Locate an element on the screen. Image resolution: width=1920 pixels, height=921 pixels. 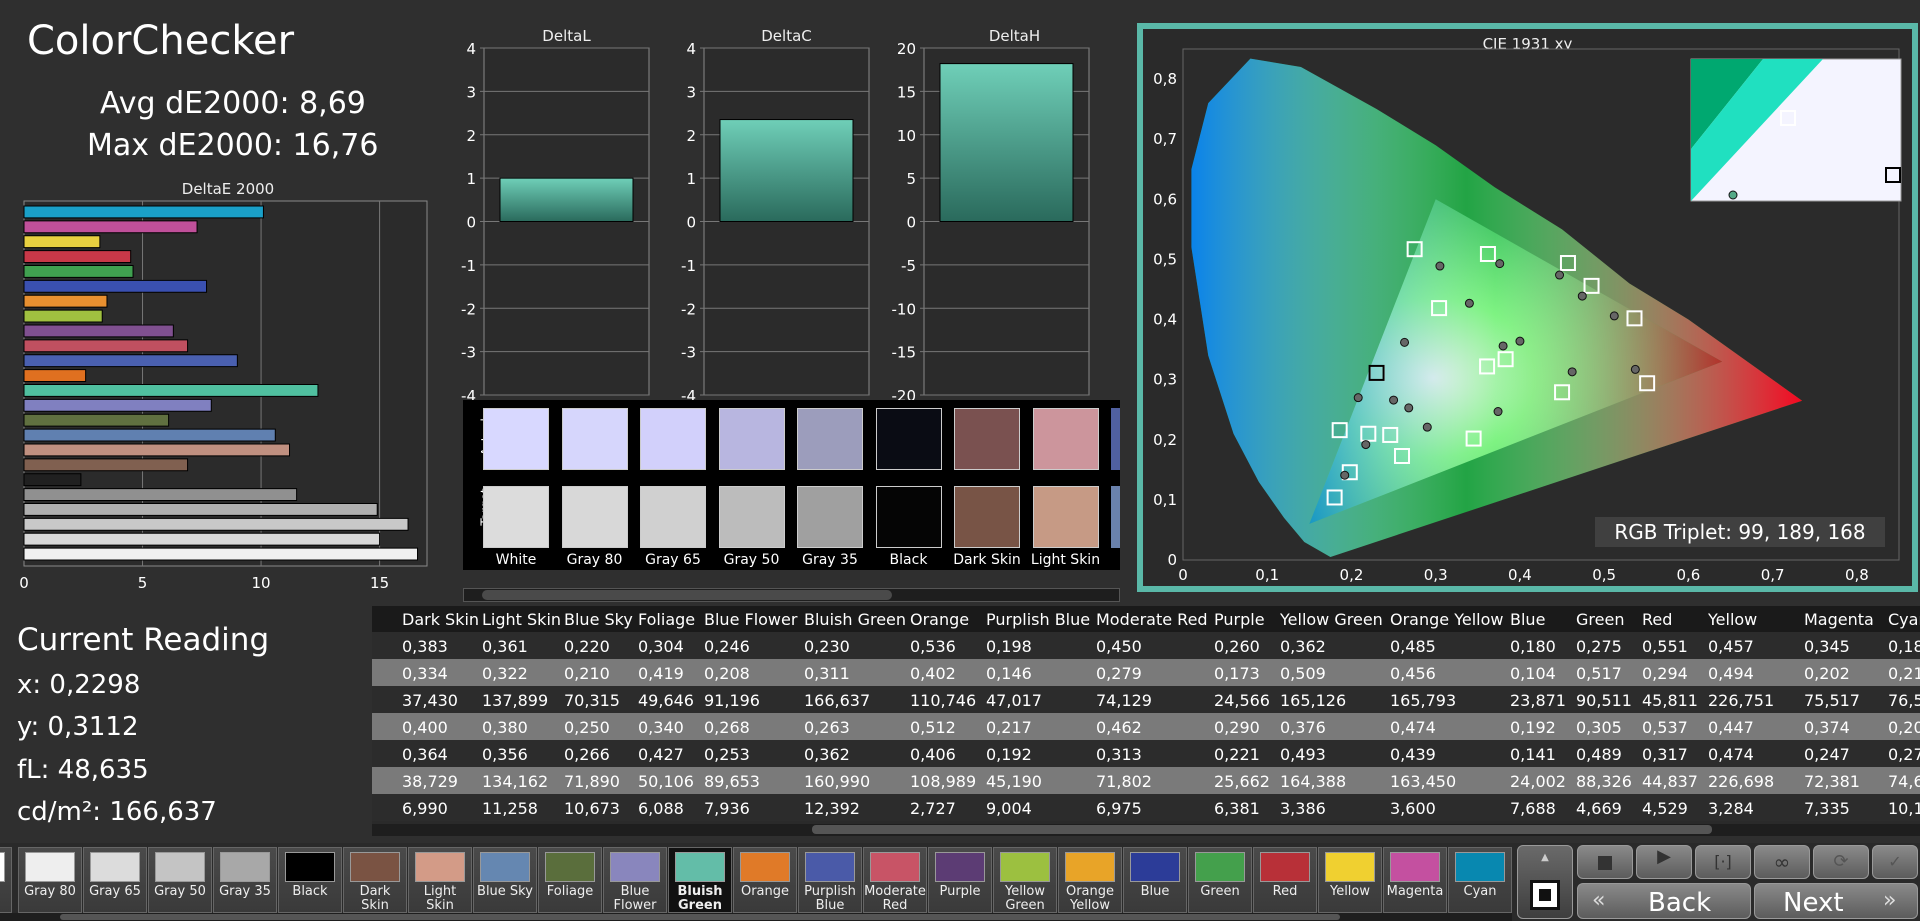
next-button: Next » is located at coordinates (1836, 901).